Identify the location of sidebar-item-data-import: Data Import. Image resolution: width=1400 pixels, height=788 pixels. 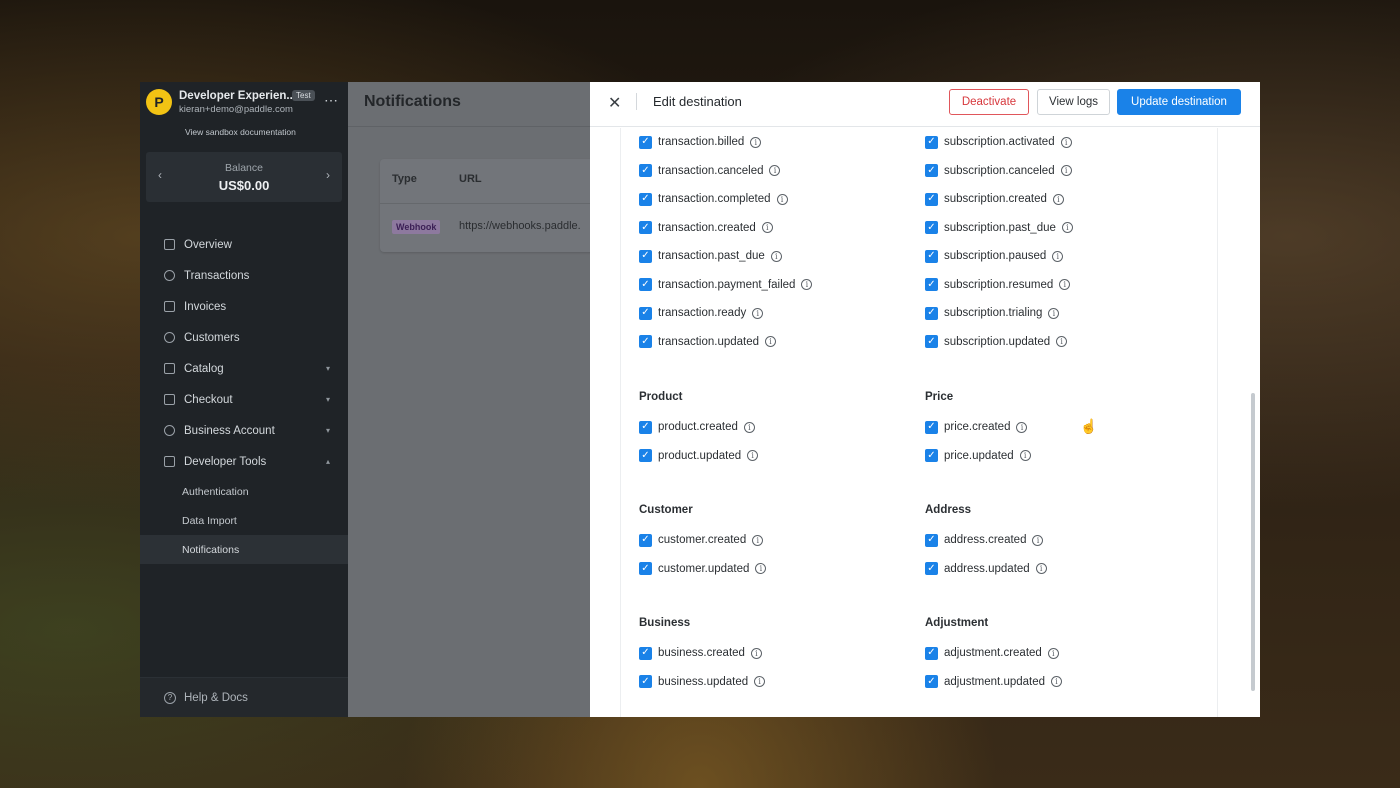
(244, 520).